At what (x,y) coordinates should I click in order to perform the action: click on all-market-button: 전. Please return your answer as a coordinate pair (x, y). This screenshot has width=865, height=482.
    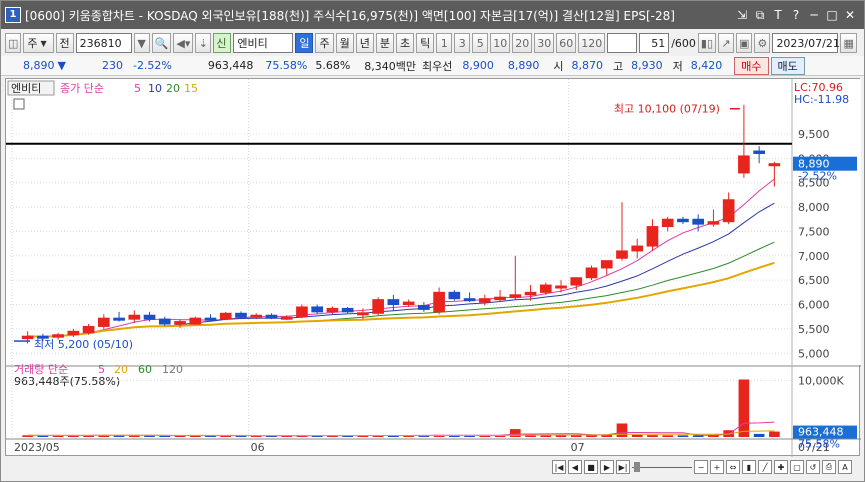
    Looking at the image, I should click on (64, 43).